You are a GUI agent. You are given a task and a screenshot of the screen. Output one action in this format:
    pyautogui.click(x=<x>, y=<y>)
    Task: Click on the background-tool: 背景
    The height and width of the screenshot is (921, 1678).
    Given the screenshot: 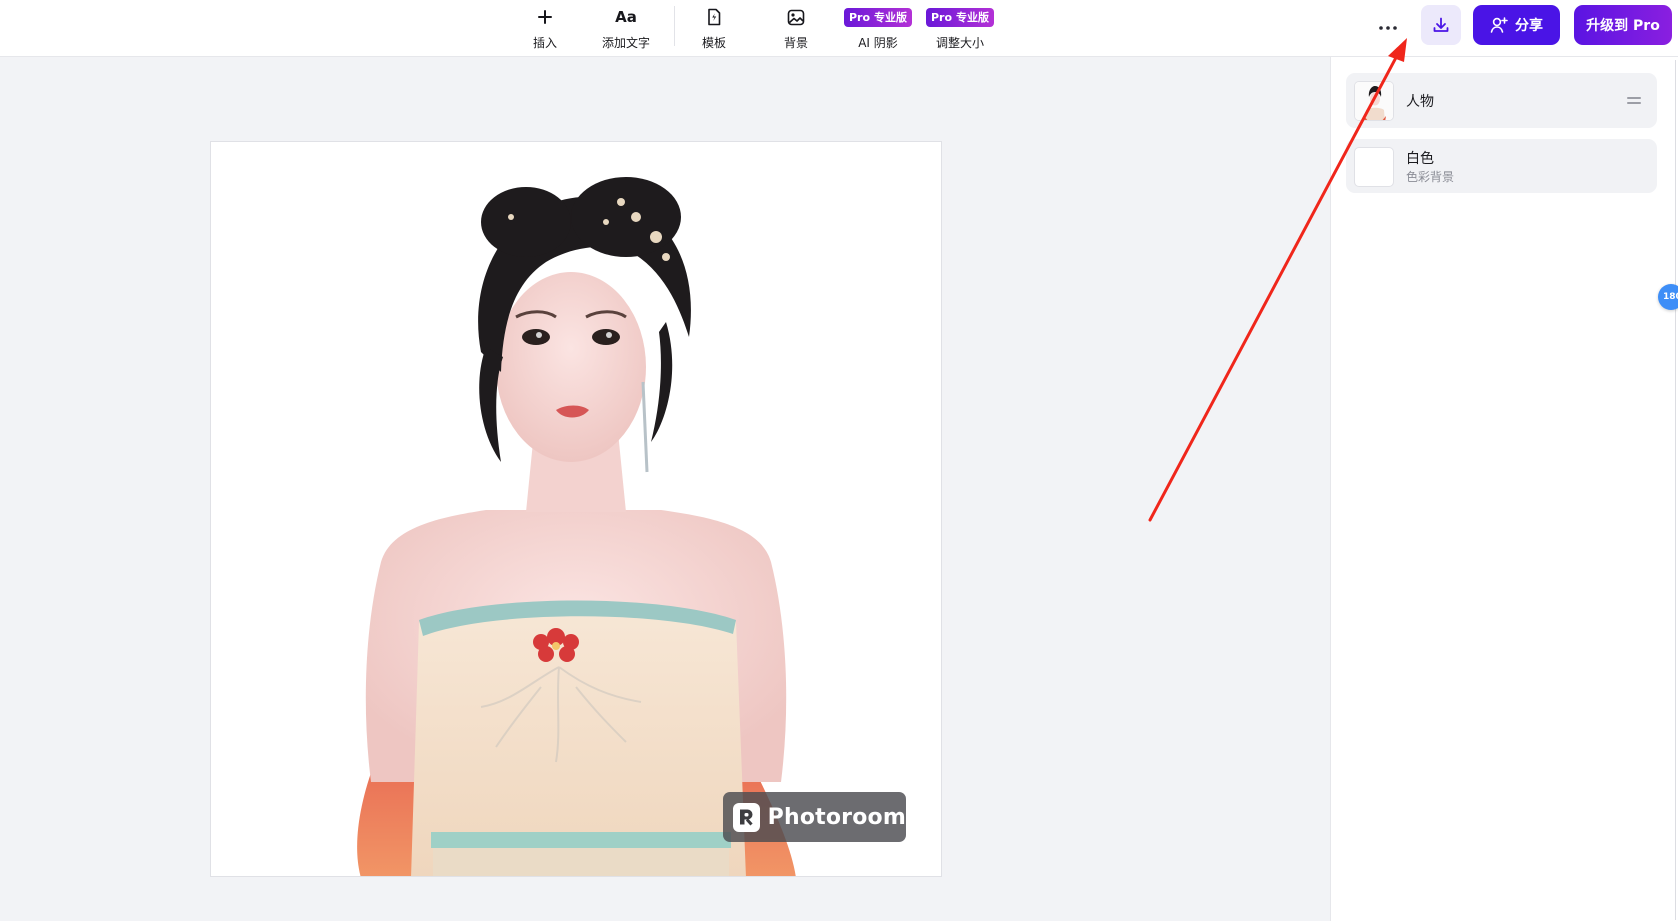 What is the action you would take?
    pyautogui.click(x=796, y=29)
    